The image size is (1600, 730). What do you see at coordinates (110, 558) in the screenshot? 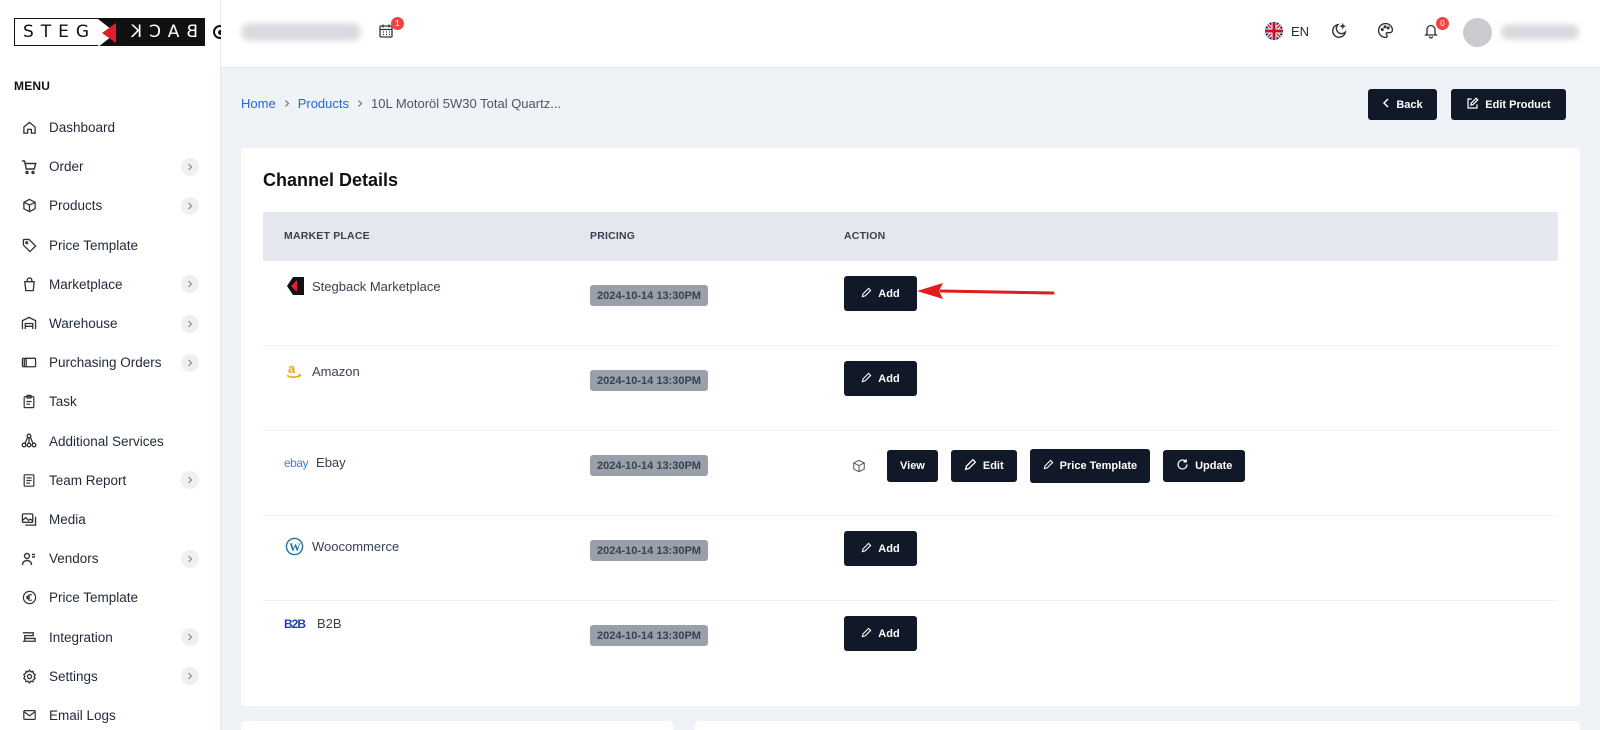
I see `sidebar-item-vendors: Vendors` at bounding box center [110, 558].